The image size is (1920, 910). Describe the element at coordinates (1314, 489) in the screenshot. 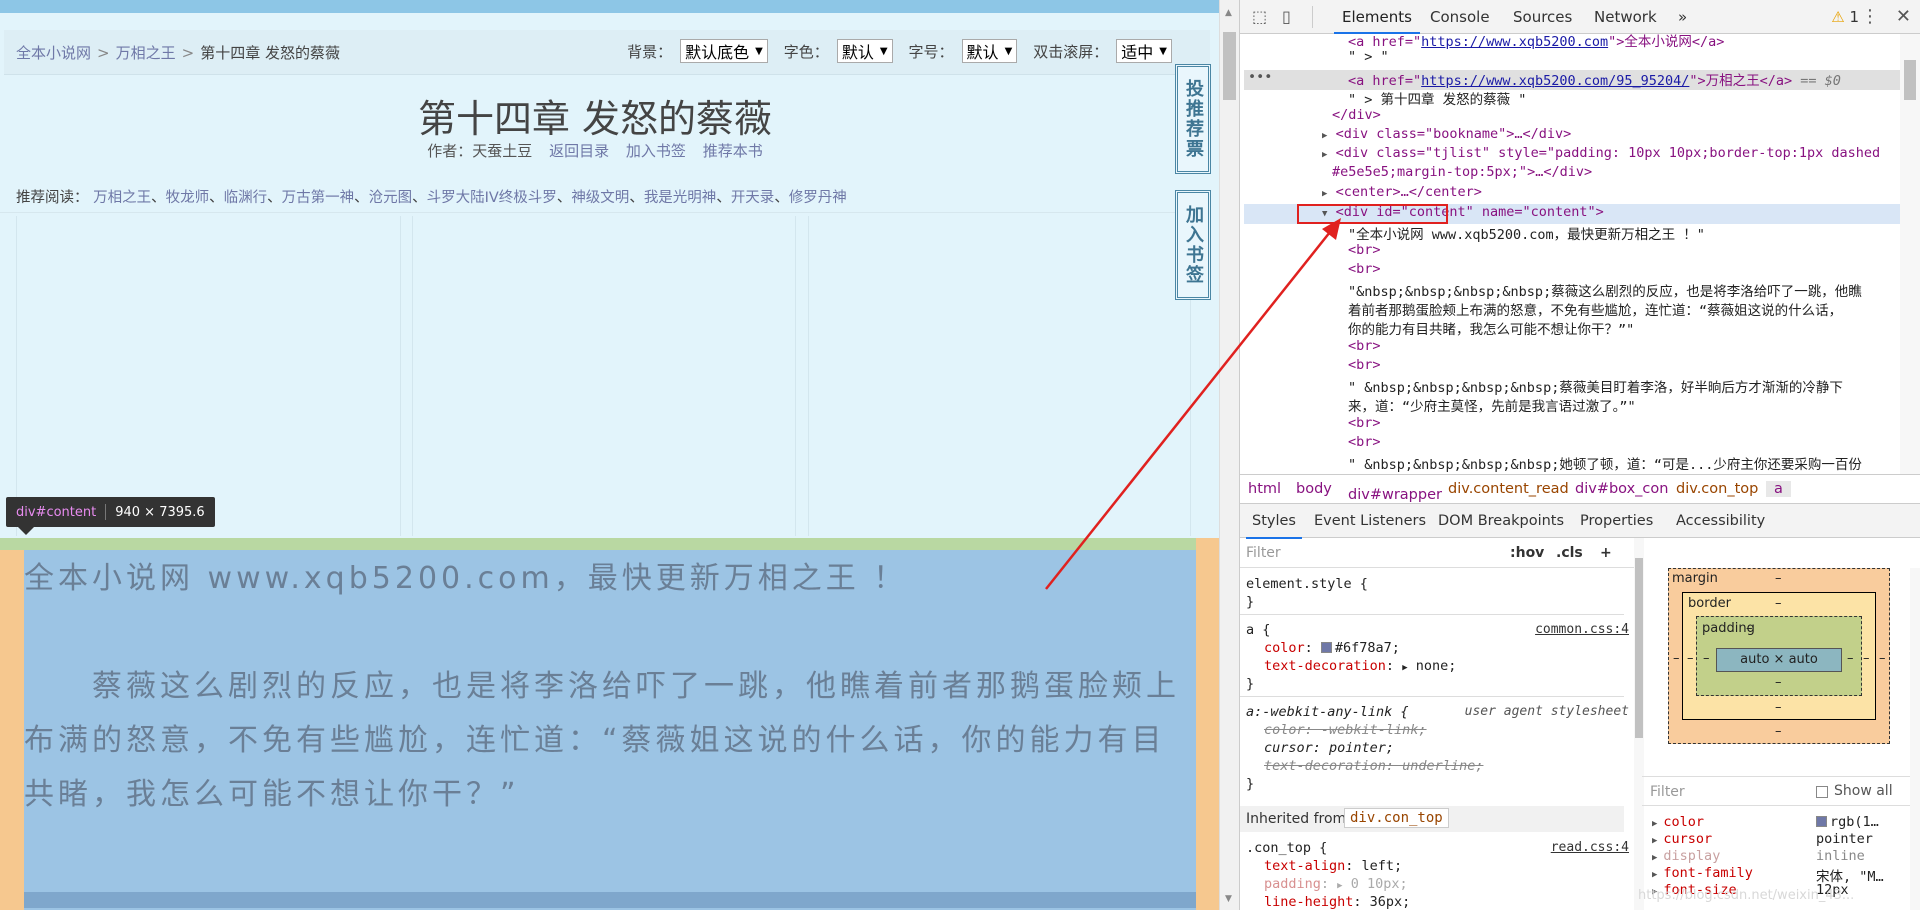

I see `crumb-body: body` at that location.